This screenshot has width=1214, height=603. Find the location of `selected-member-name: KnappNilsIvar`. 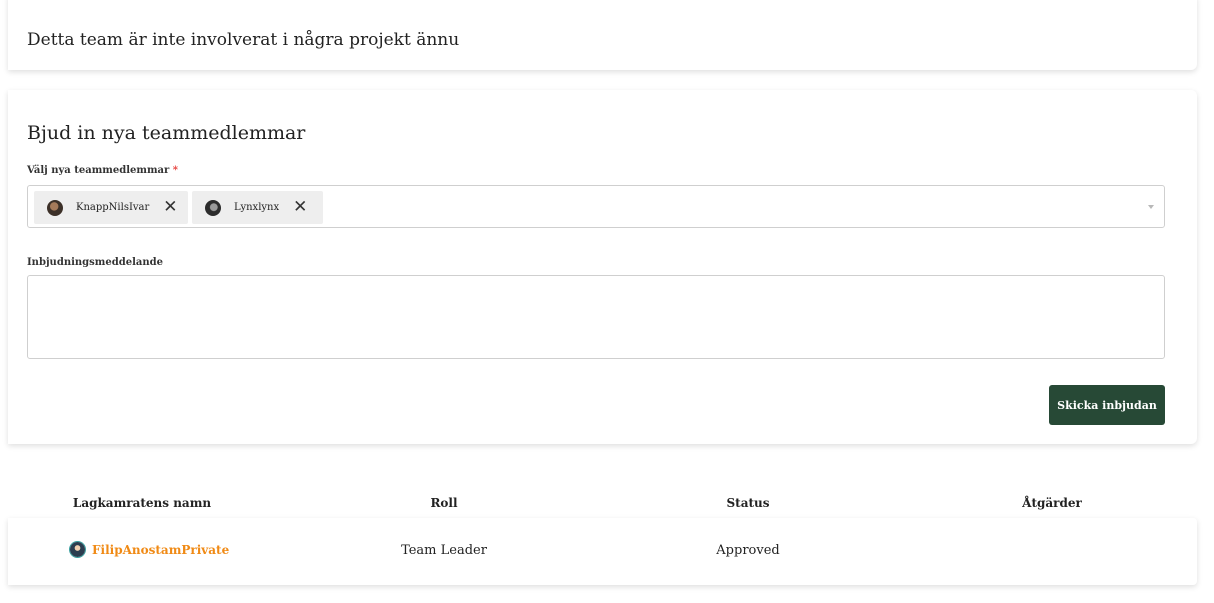

selected-member-name: KnappNilsIvar is located at coordinates (113, 207).